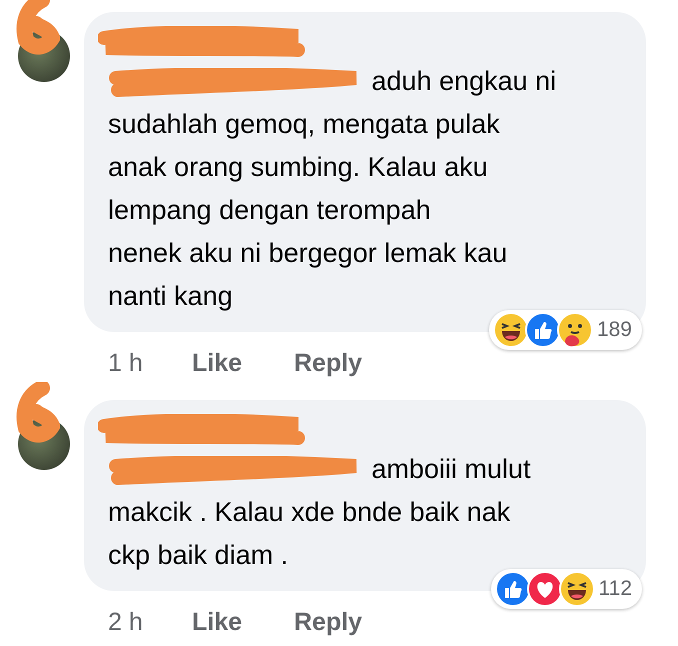 This screenshot has width=678, height=646. Describe the element at coordinates (320, 512) in the screenshot. I see `comment-text: amboiii mulut makcik . Kalau xde bnde baik nak ckp baik diam .` at that location.